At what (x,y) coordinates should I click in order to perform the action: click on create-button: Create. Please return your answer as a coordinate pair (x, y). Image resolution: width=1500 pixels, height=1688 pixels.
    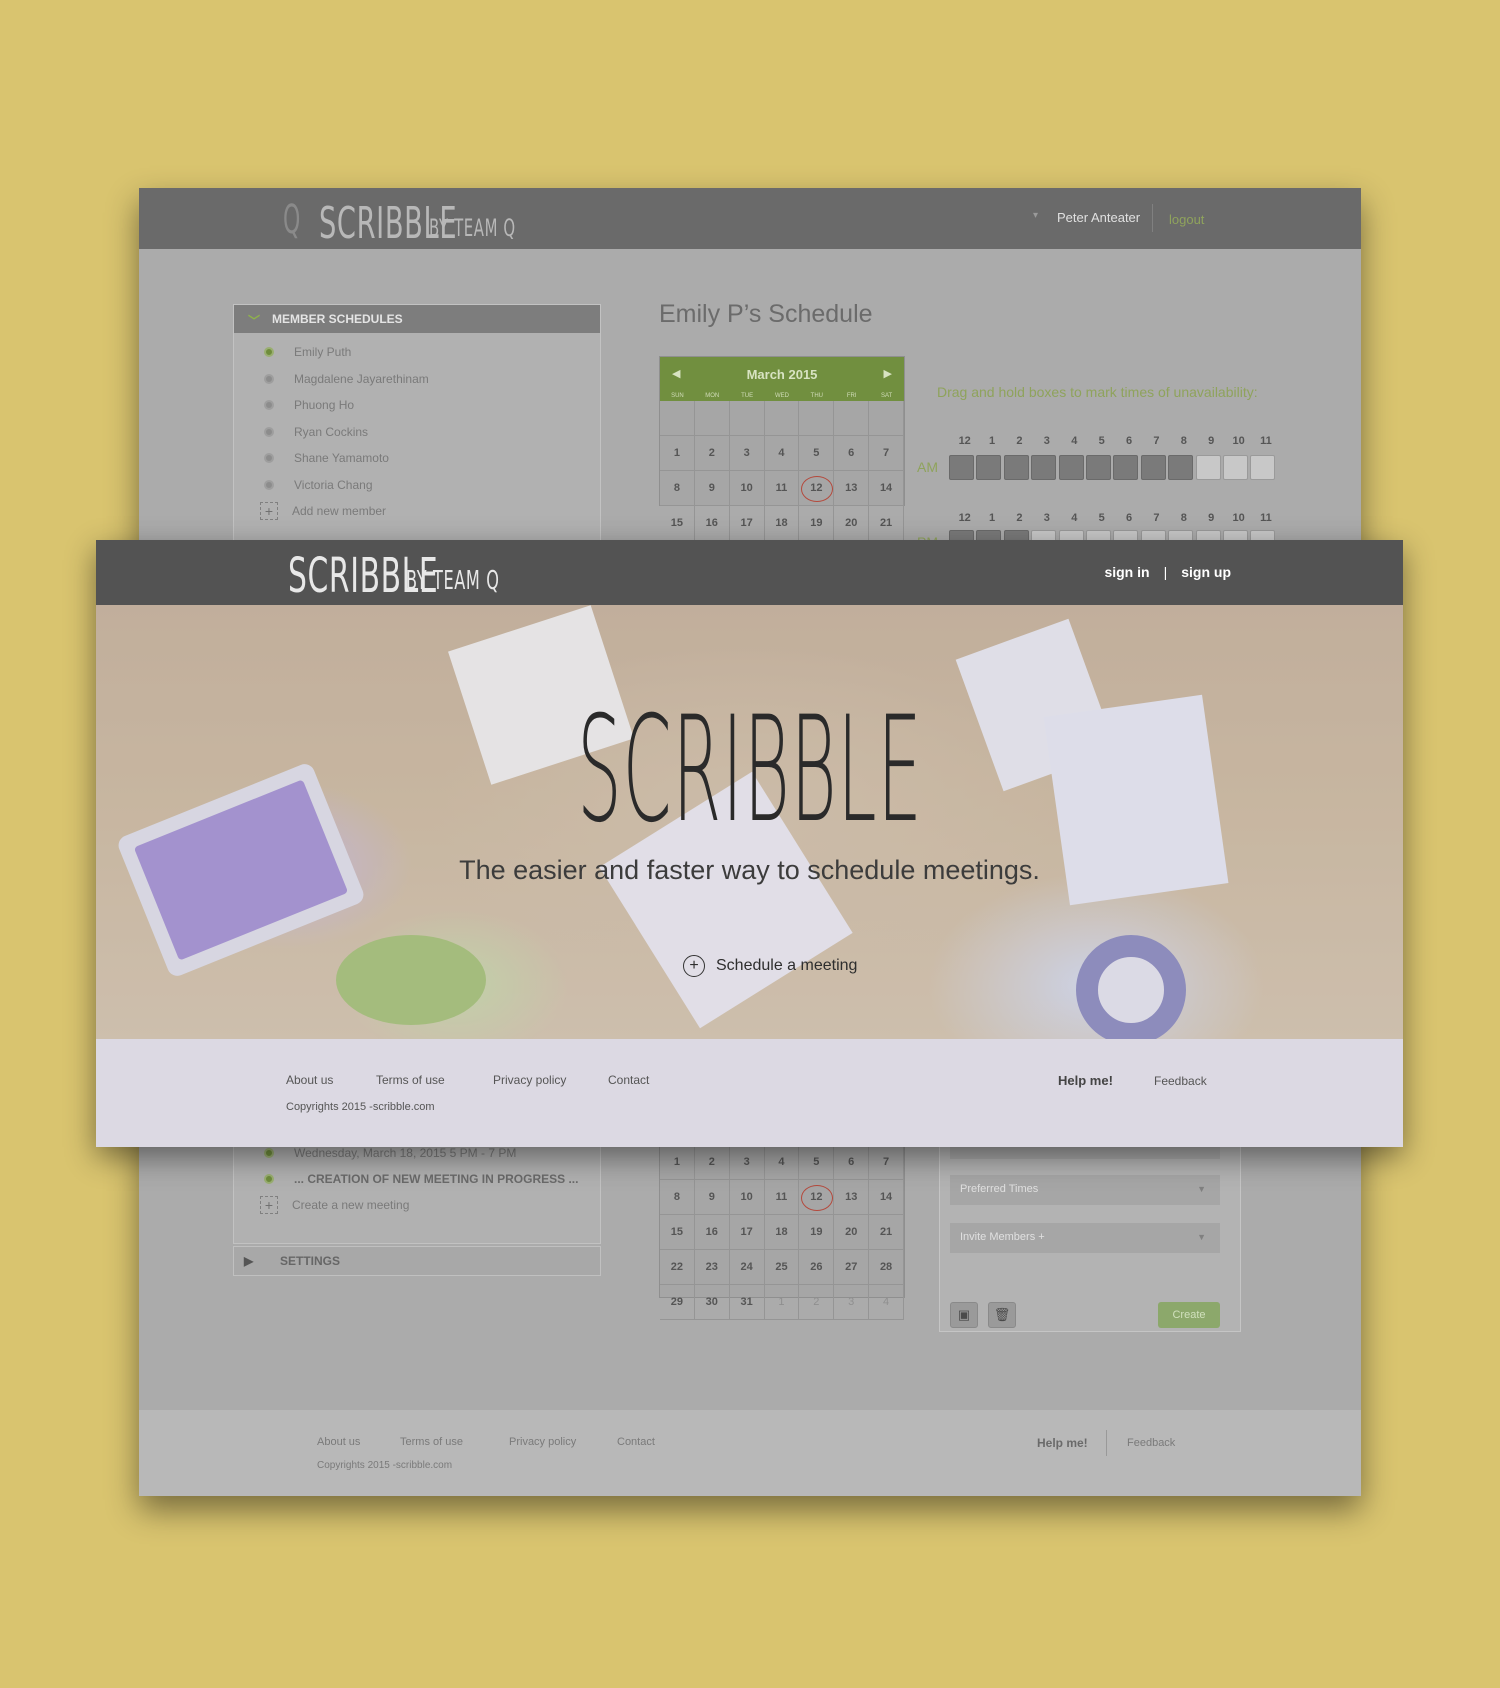
    Looking at the image, I should click on (1189, 1315).